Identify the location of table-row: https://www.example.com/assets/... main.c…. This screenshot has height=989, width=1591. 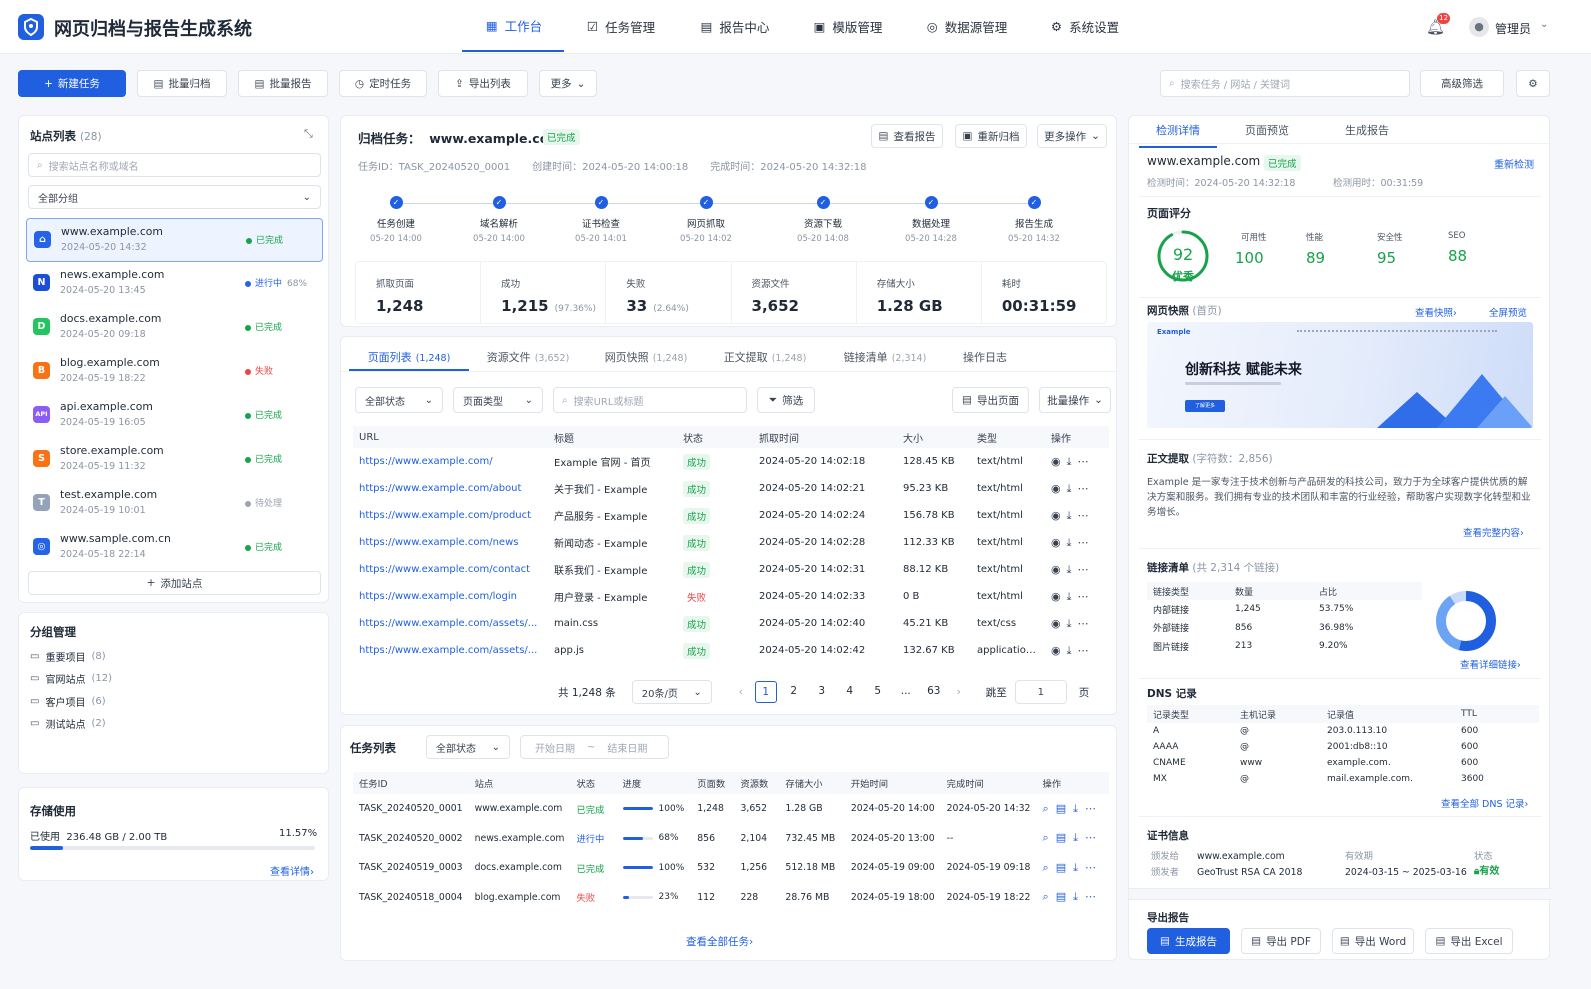
(731, 623).